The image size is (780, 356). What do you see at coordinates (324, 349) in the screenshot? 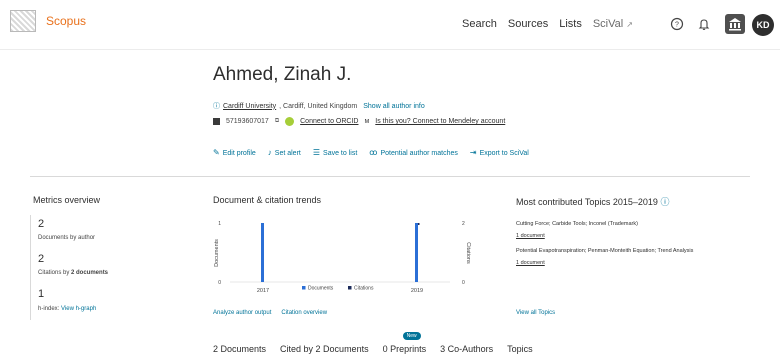
I see `tab-cited-by: Cited by 2 Documents` at bounding box center [324, 349].